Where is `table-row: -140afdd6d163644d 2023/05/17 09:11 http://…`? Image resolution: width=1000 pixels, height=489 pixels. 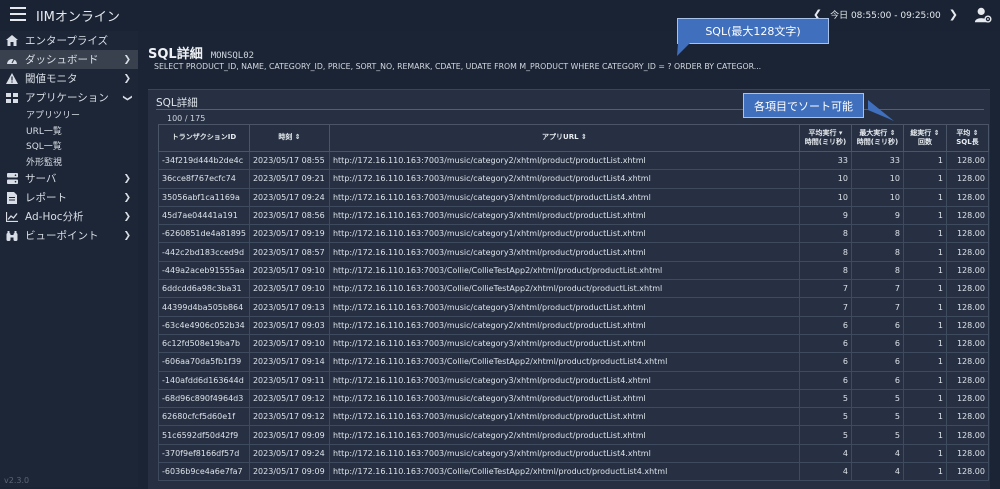 table-row: -140afdd6d163644d 2023/05/17 09:11 http://… is located at coordinates (573, 380).